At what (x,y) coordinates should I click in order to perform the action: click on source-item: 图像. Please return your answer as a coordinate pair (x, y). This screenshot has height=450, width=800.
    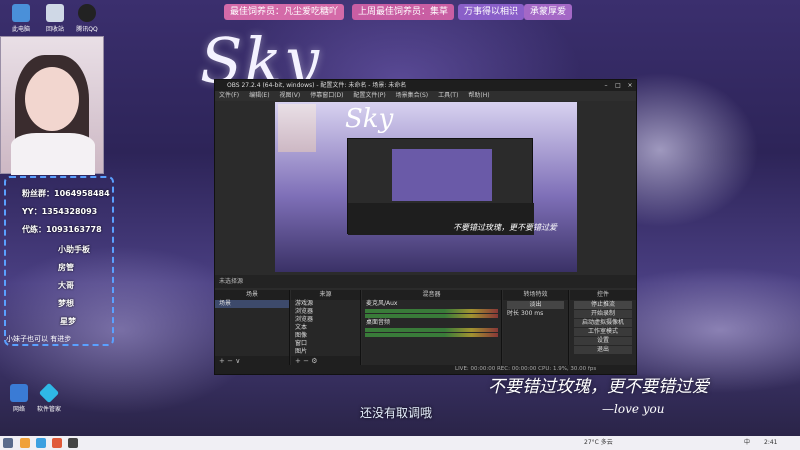
    Looking at the image, I should click on (325, 336).